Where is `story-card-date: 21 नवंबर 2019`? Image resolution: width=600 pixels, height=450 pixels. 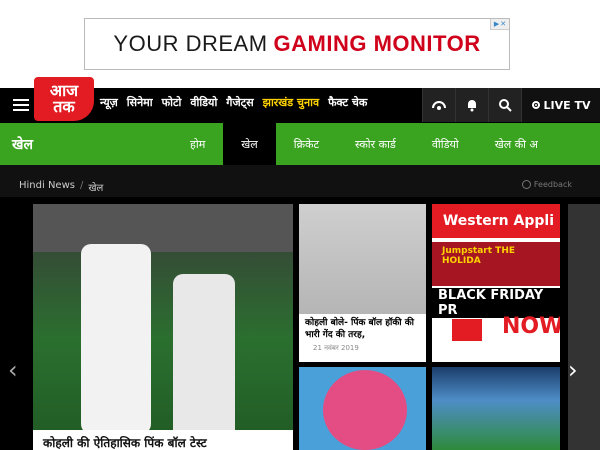
story-card-date: 21 नवंबर 2019 is located at coordinates (336, 348).